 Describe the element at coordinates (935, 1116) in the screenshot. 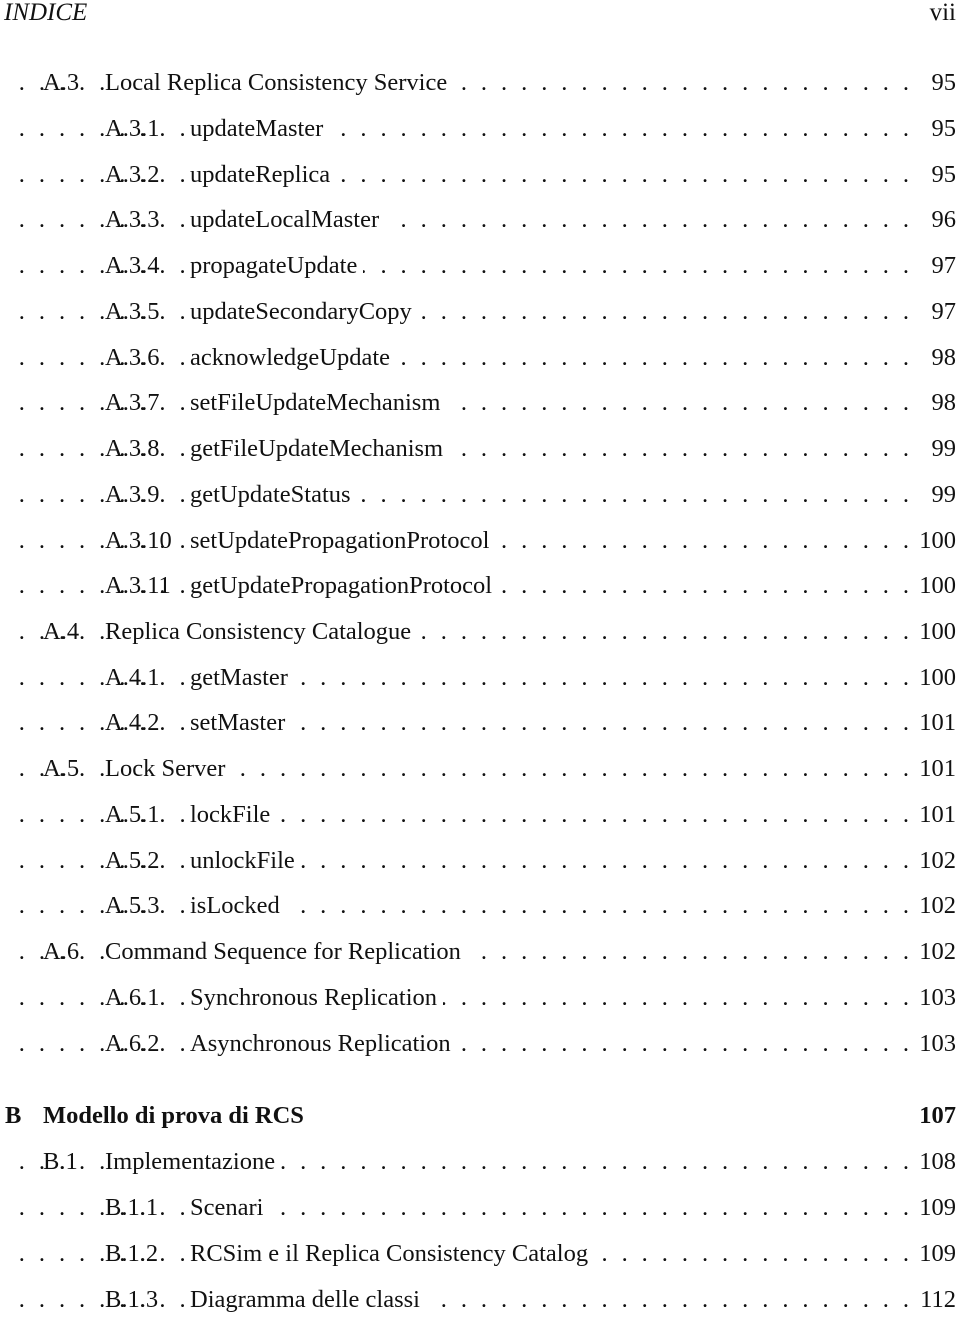

I see `toc-entry-page: 107` at that location.